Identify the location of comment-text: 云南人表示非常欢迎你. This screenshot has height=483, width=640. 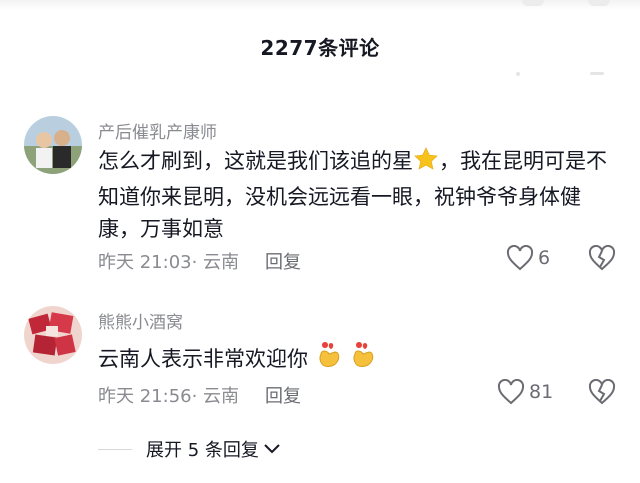
(358, 359).